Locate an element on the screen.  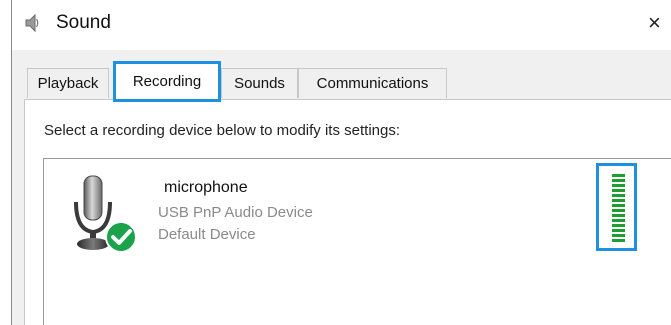
tab-recording: Recording is located at coordinates (167, 81).